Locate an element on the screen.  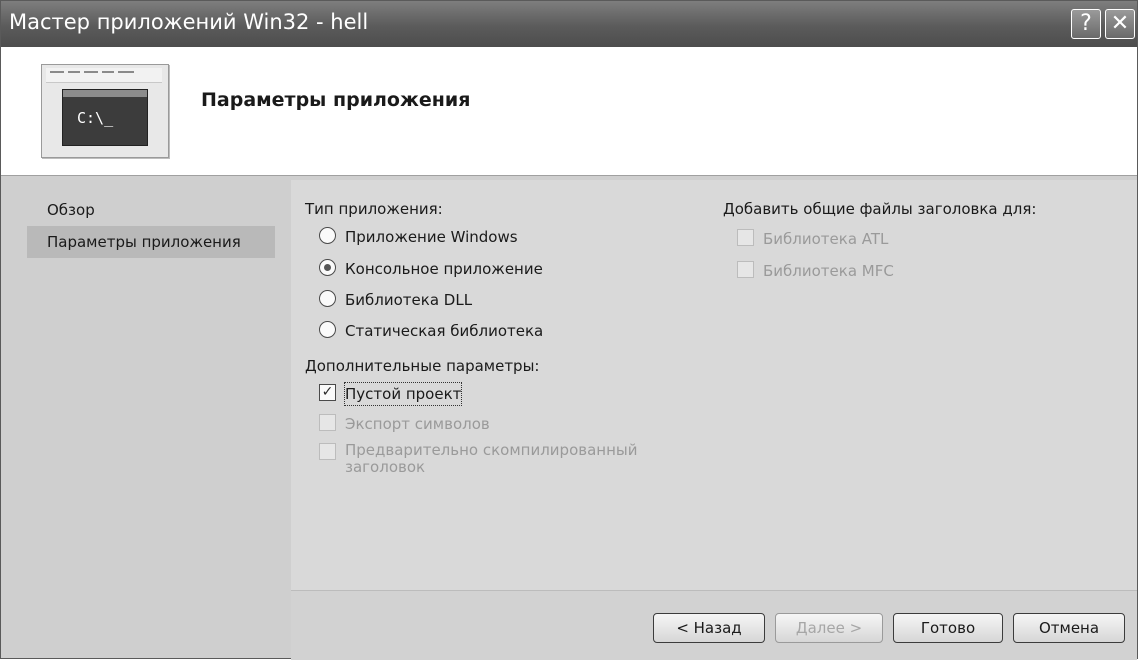
radio-static-lib-label: Статическая библиотека is located at coordinates (444, 331).